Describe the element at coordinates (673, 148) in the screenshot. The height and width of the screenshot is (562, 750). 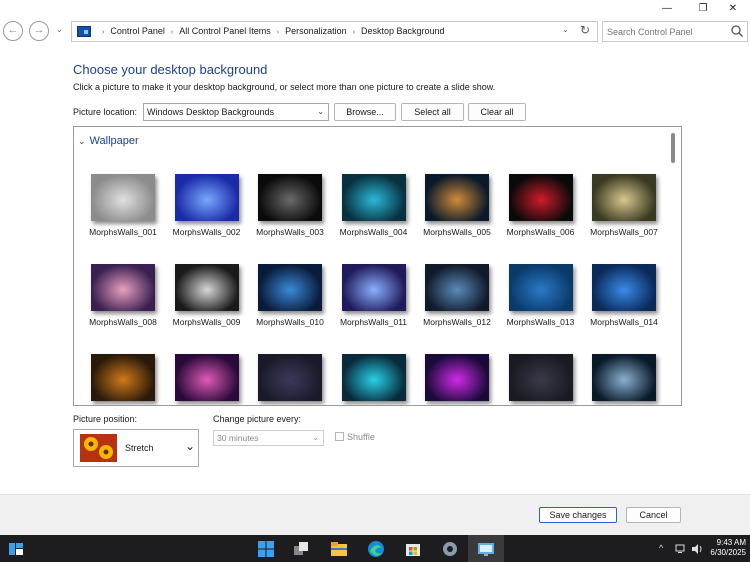
I see `gallery-scrollbar` at that location.